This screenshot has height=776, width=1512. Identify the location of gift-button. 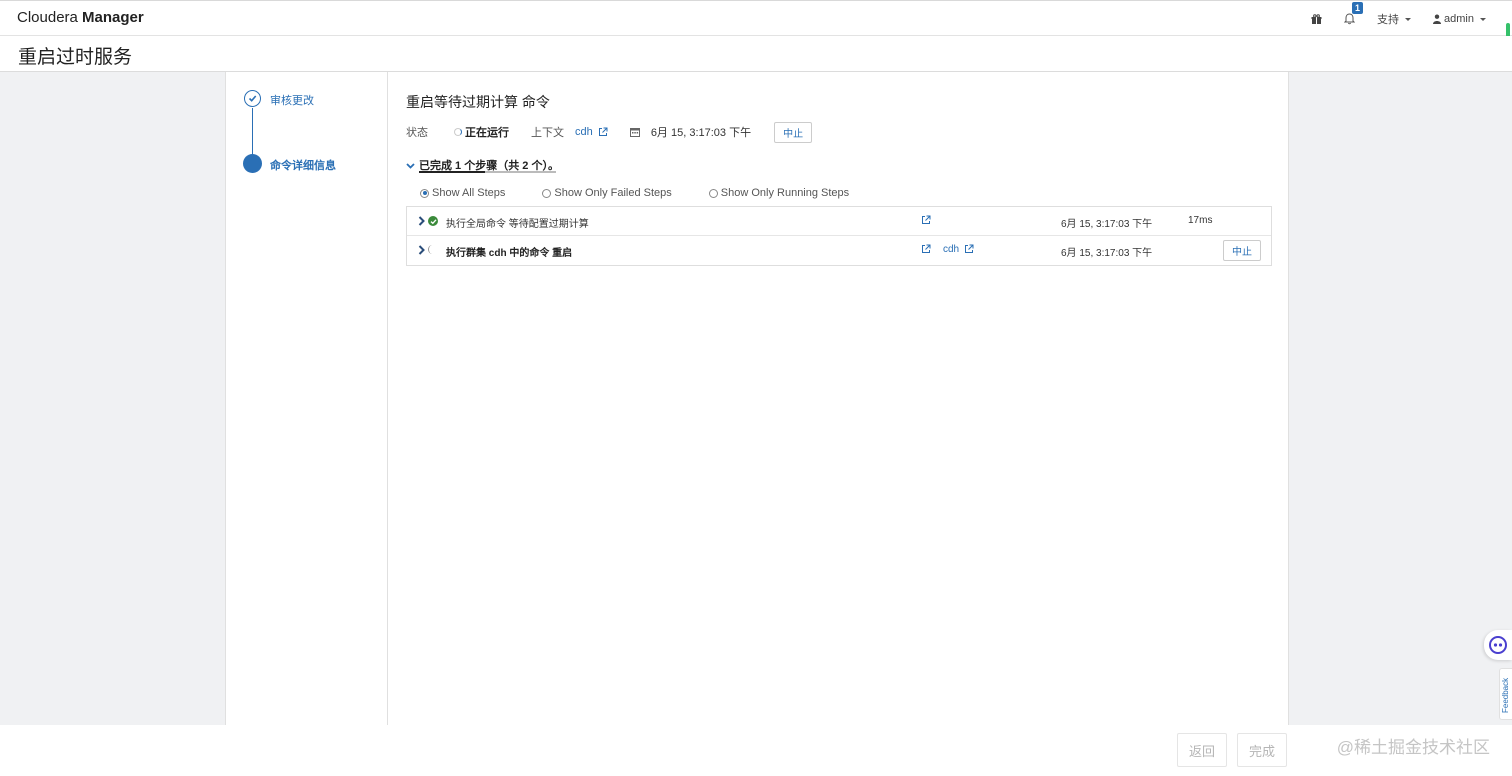
(1316, 19).